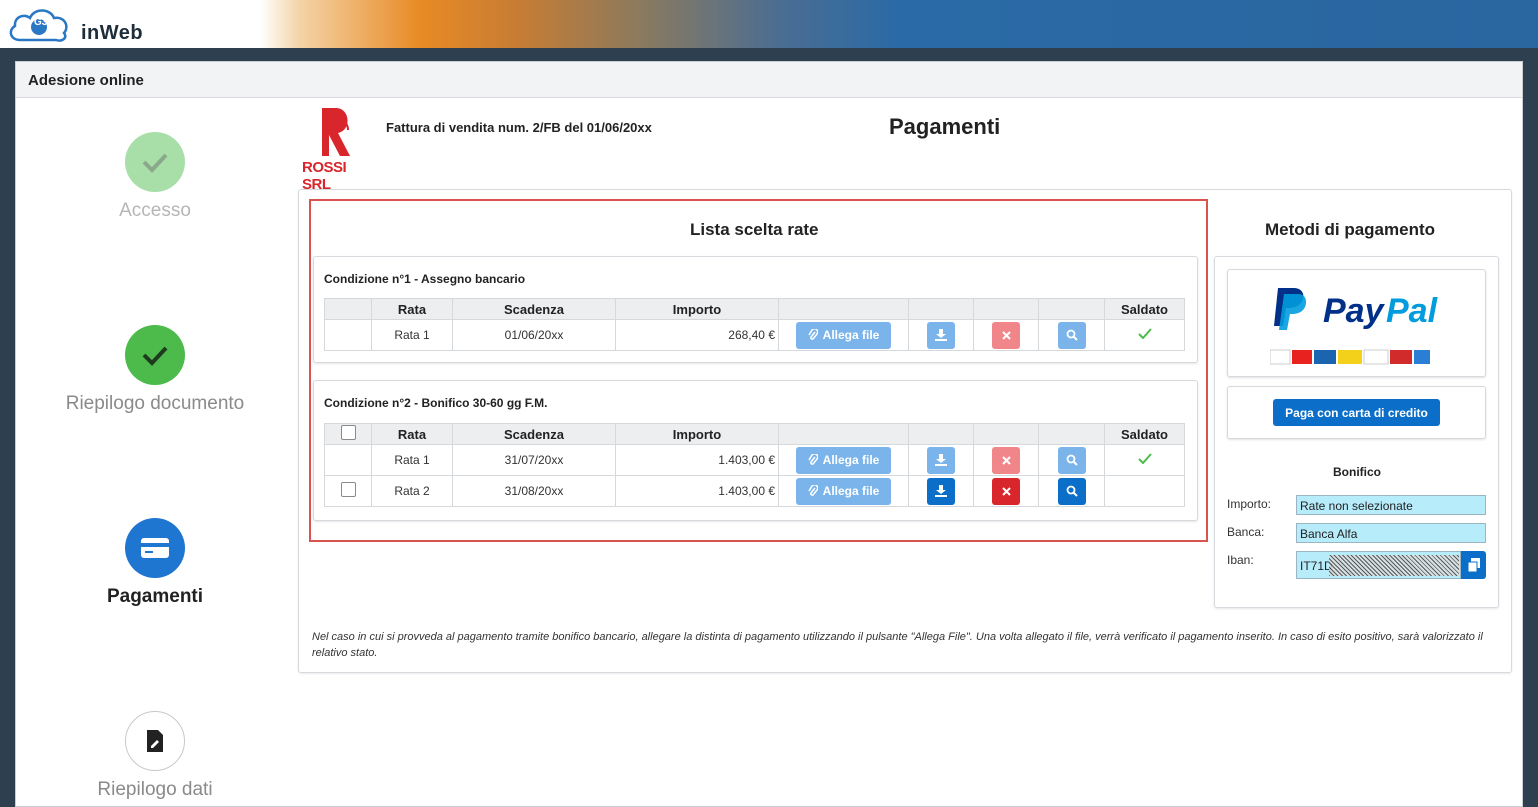 The width and height of the screenshot is (1538, 807). What do you see at coordinates (155, 177) in the screenshot?
I see `step-accesso: Accesso` at bounding box center [155, 177].